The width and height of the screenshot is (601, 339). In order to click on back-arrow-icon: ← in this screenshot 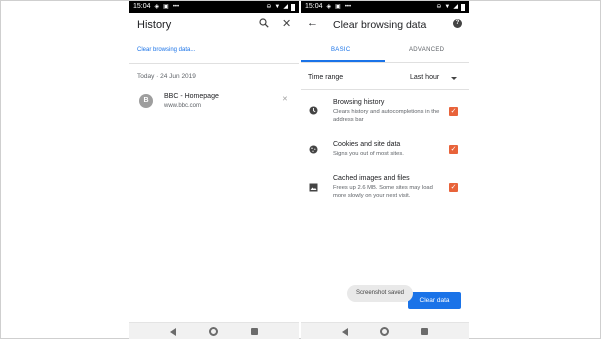, I will do `click(312, 23)`.